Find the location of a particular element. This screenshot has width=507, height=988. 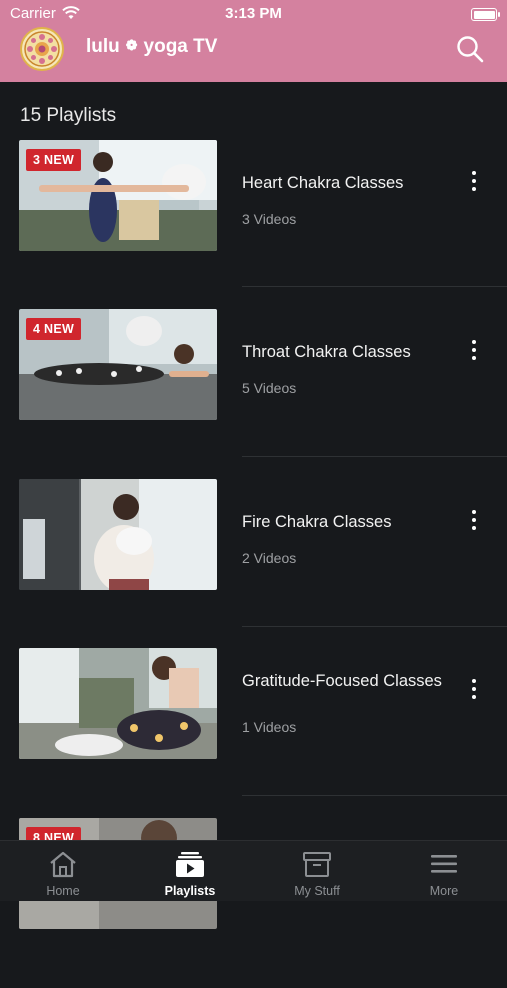

archive-box-icon is located at coordinates (317, 864).